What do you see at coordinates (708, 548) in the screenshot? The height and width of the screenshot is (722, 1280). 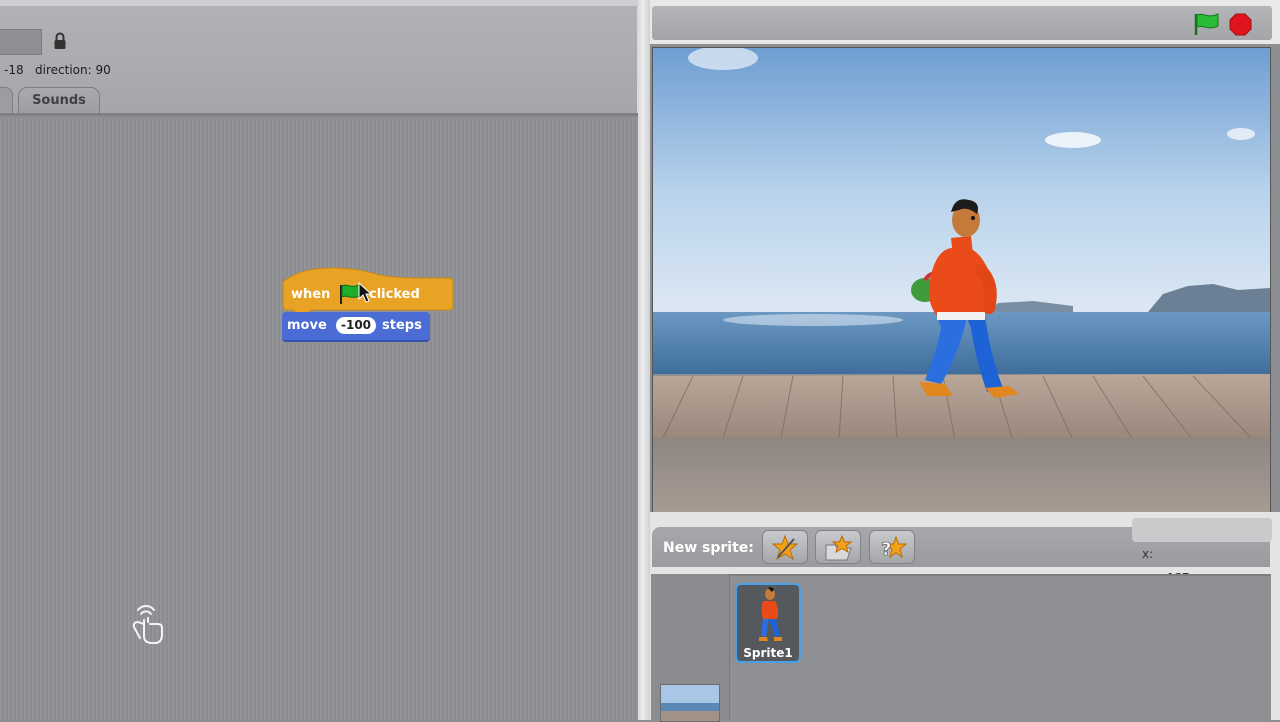 I see `new-sprite-label: New sprite:` at bounding box center [708, 548].